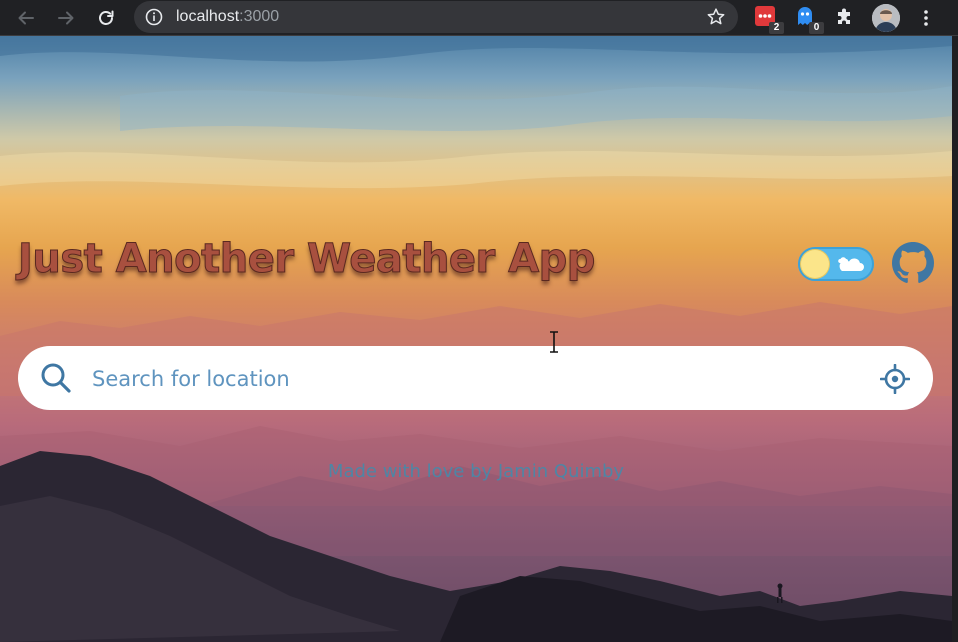 This screenshot has height=642, width=958. I want to click on profile-avatar, so click(886, 18).